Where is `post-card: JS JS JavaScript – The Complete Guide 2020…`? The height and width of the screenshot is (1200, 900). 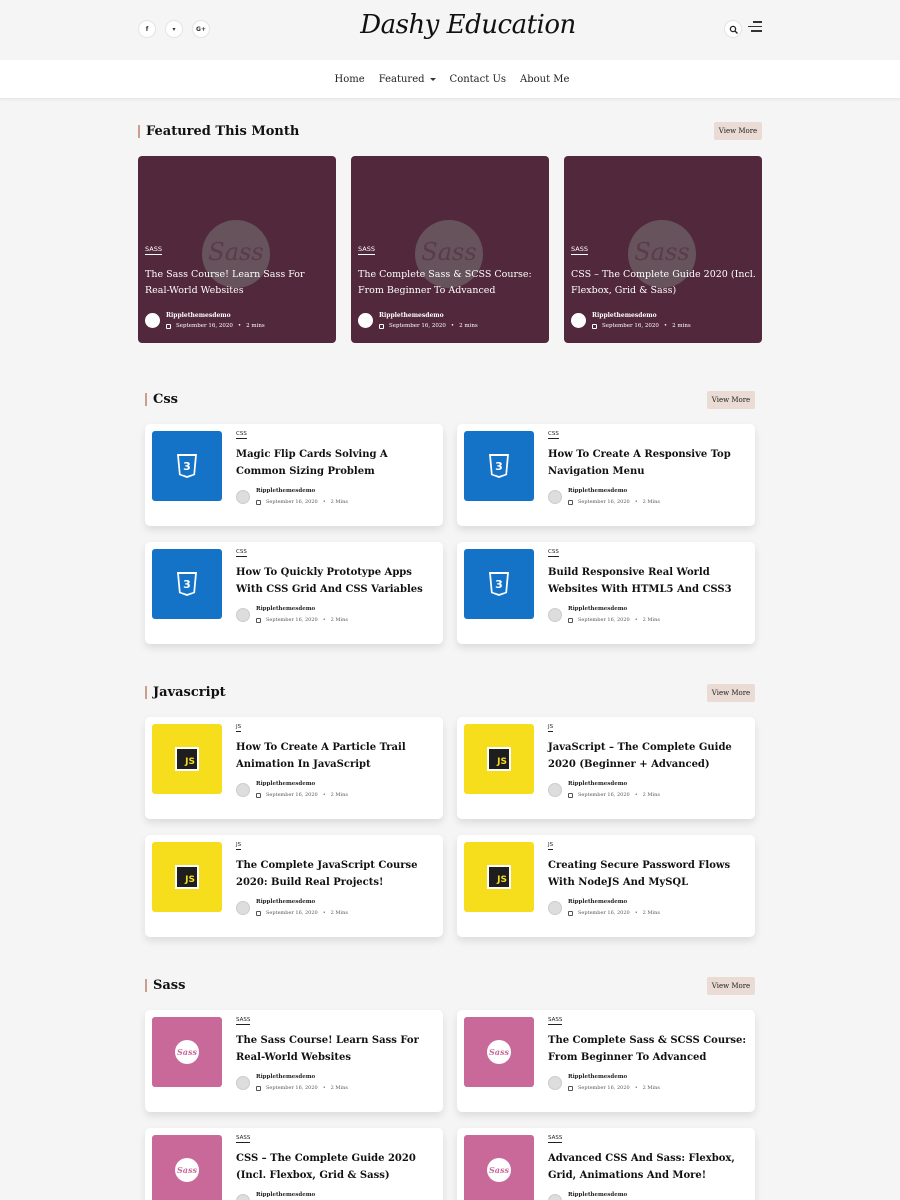 post-card: JS JS JavaScript – The Complete Guide 2020… is located at coordinates (606, 768).